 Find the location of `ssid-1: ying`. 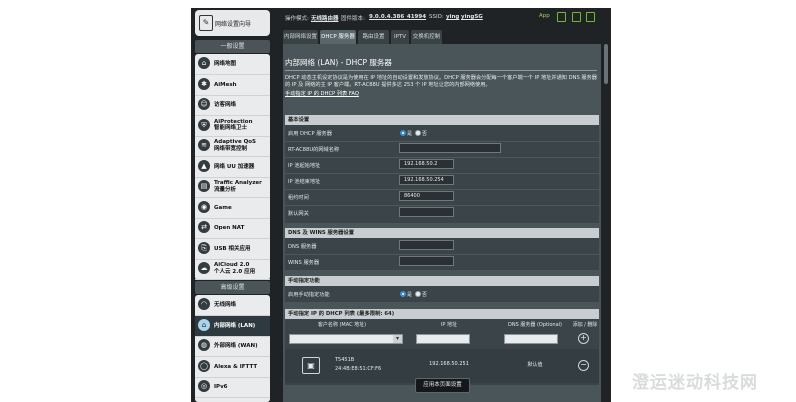

ssid-1: ying is located at coordinates (452, 17).